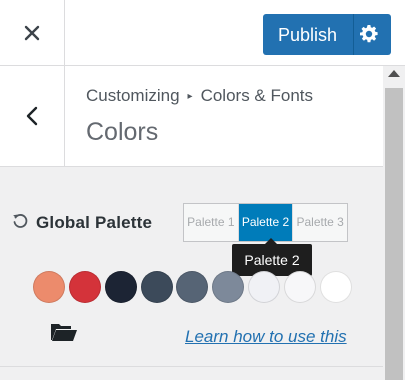 This screenshot has width=405, height=380. What do you see at coordinates (122, 132) in the screenshot?
I see `page-title: Colors` at bounding box center [122, 132].